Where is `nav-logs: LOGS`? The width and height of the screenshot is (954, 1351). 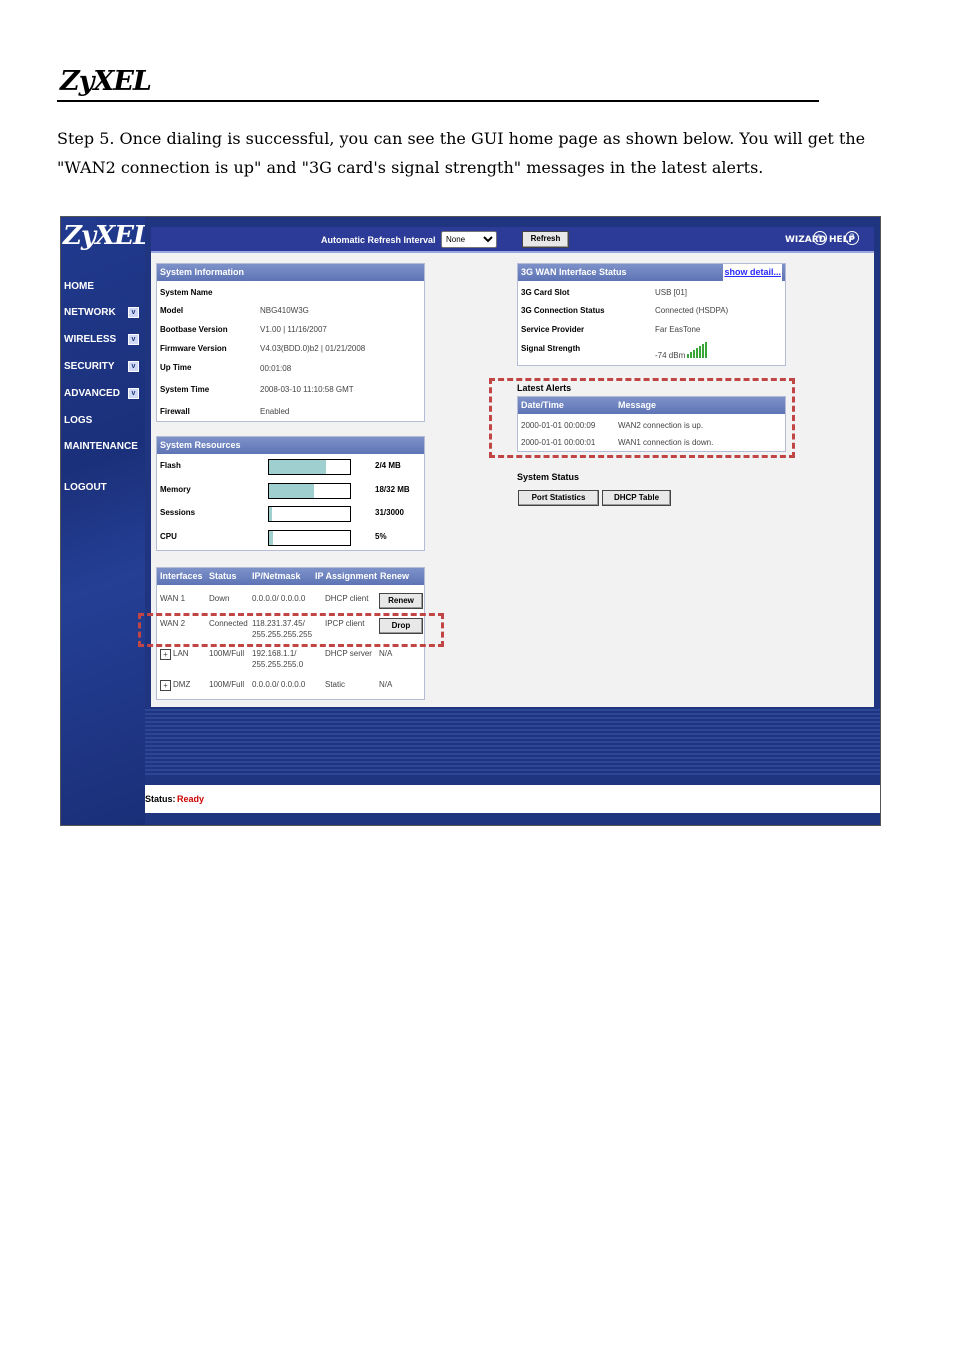
nav-logs: LOGS is located at coordinates (101, 420).